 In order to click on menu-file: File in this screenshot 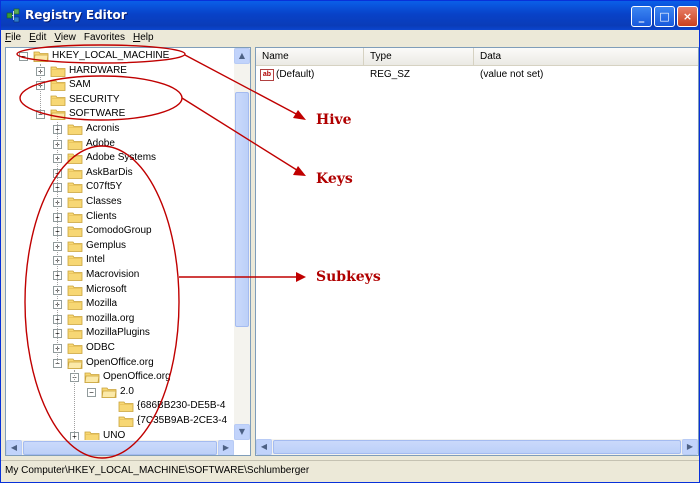, I will do `click(13, 38)`.